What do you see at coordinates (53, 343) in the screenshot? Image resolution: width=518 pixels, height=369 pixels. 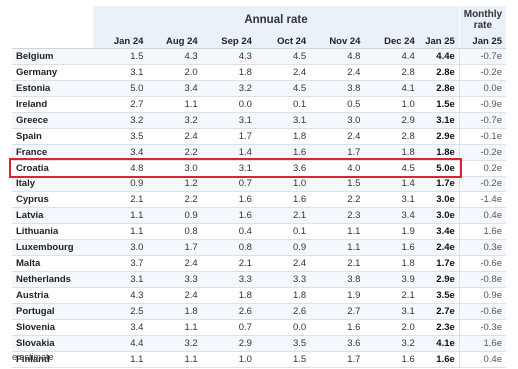 I see `country-name: Slovakia` at bounding box center [53, 343].